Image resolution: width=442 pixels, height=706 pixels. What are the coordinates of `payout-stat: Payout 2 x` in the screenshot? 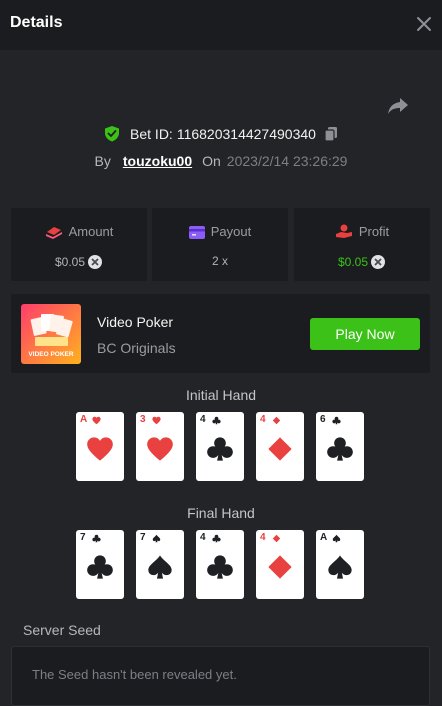 It's located at (220, 244).